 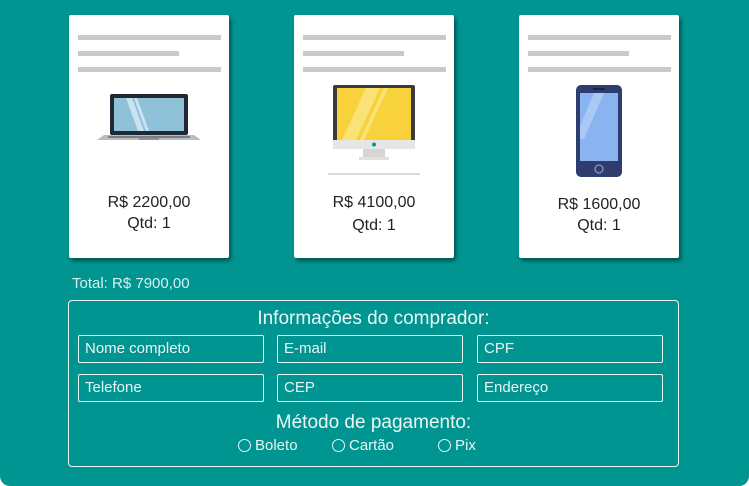 I want to click on payment-option-label: Pix, so click(x=465, y=445).